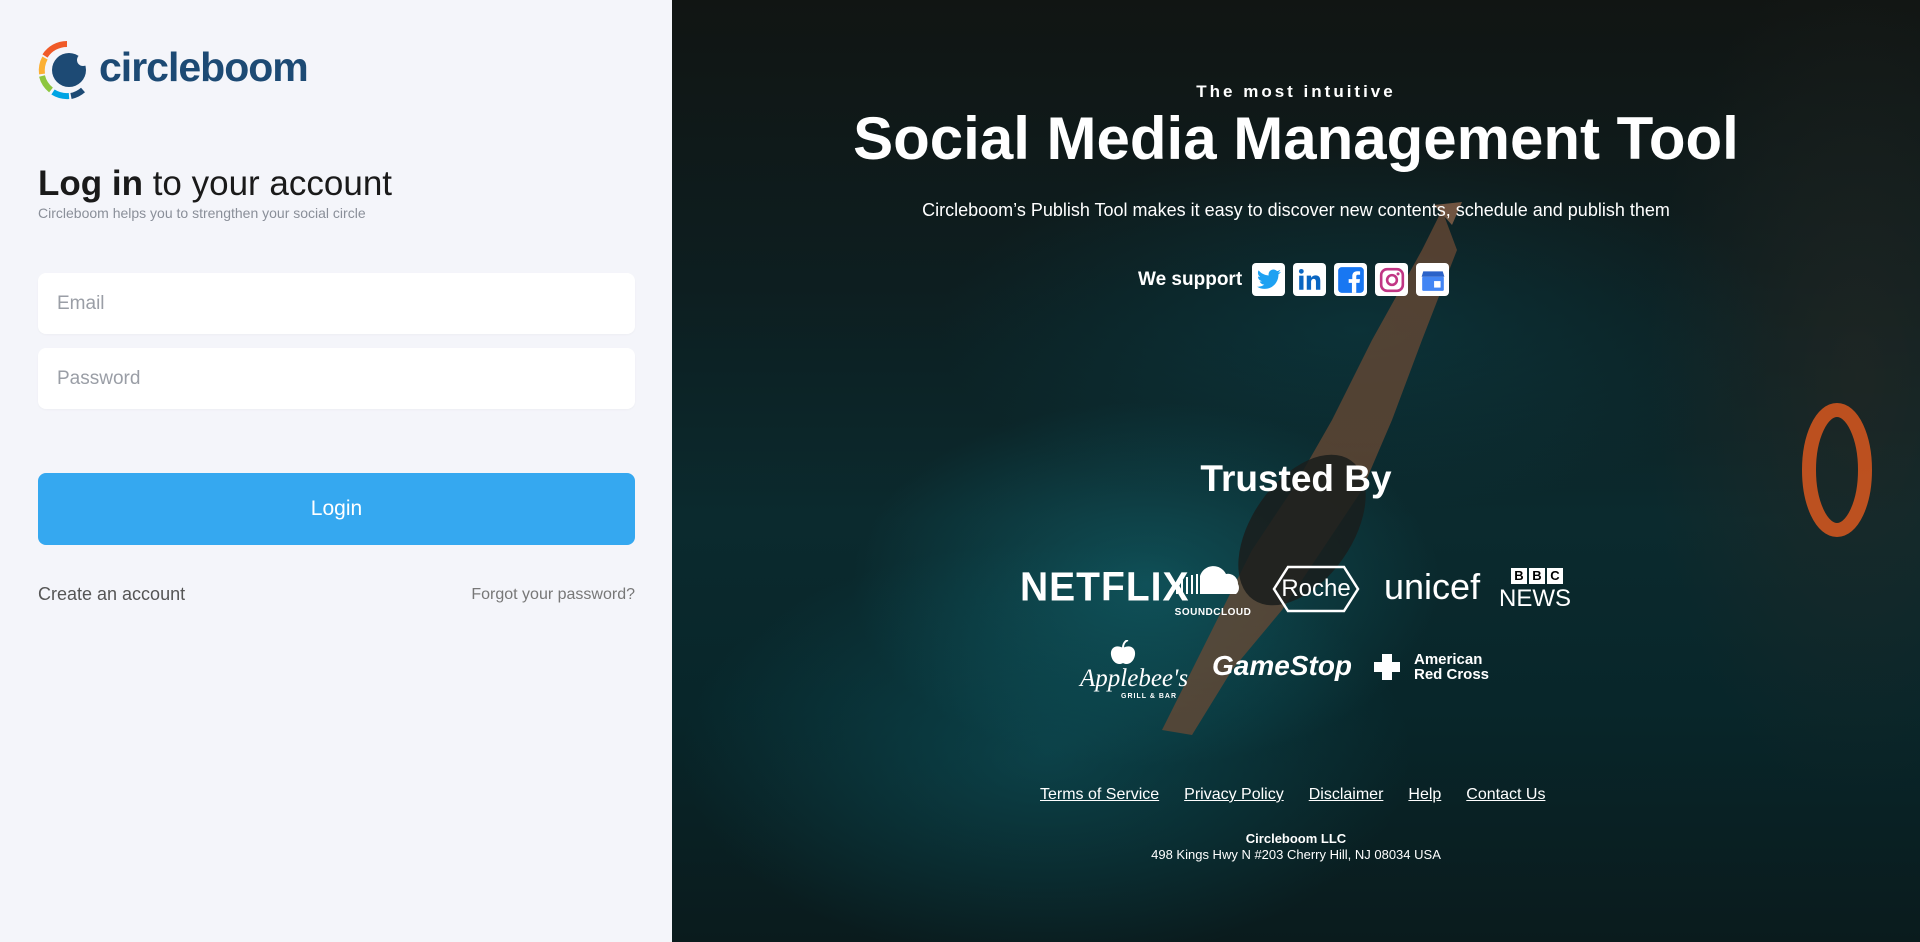  Describe the element at coordinates (63, 70) in the screenshot. I see `circleboom-logo-icon` at that location.